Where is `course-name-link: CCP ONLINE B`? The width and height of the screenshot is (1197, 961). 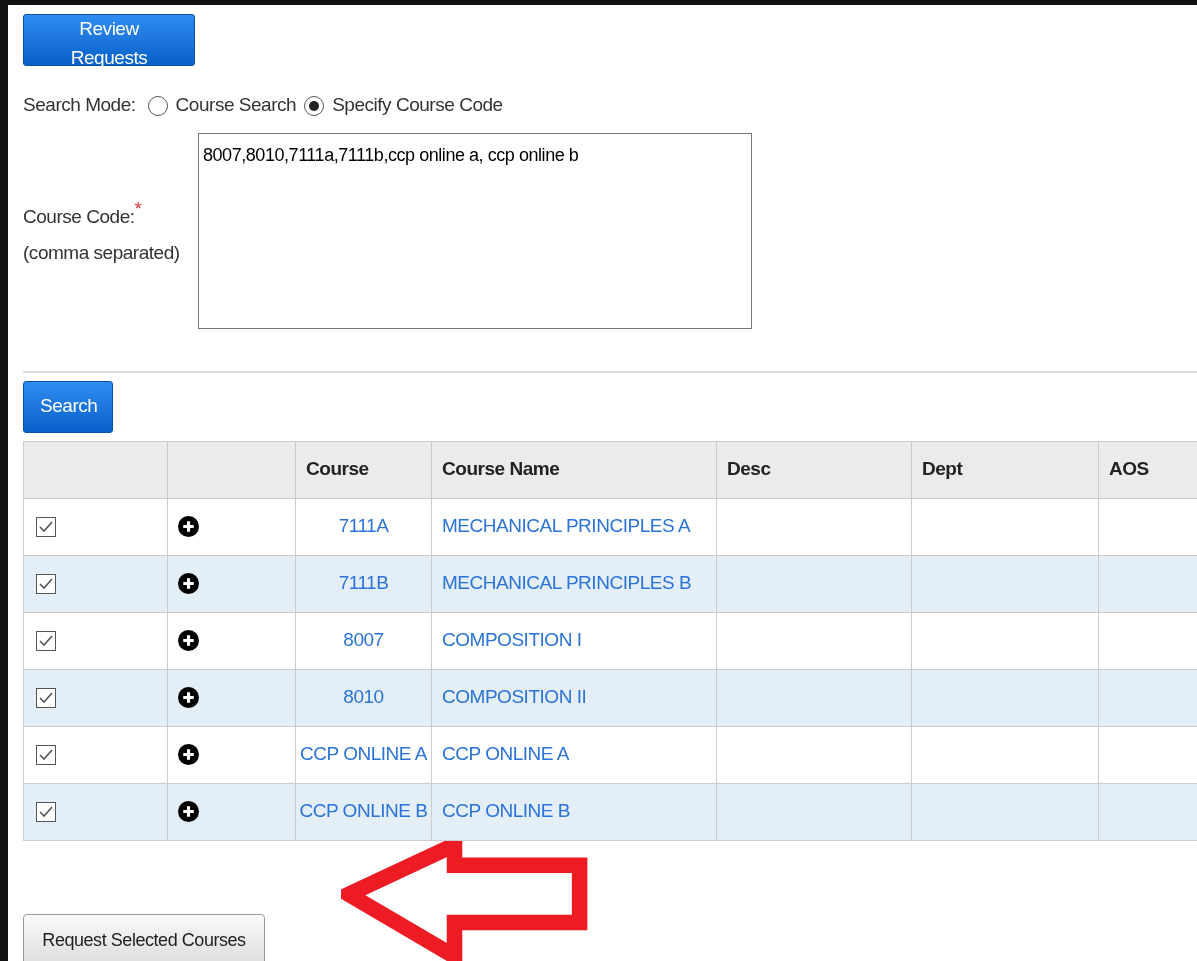
course-name-link: CCP ONLINE B is located at coordinates (506, 811).